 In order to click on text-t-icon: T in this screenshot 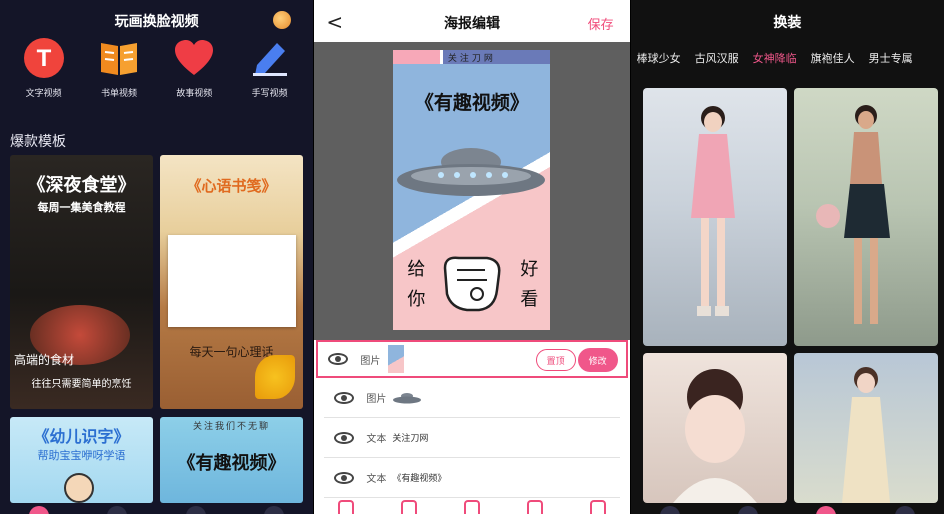, I will do `click(44, 58)`.